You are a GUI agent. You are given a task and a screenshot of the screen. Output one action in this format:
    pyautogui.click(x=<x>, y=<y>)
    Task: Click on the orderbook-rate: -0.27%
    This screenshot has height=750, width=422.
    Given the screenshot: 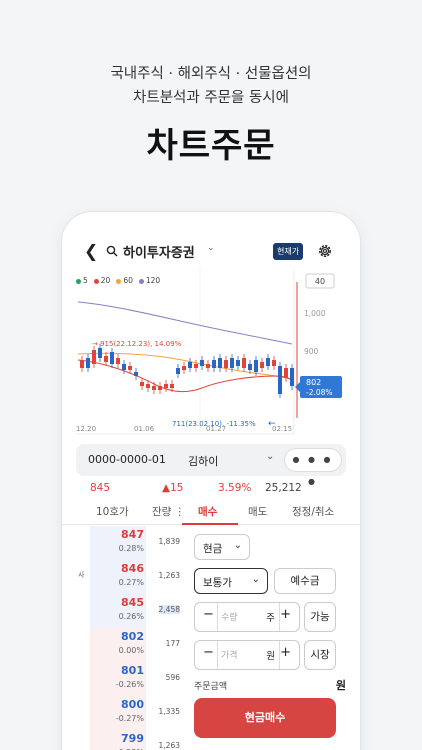 What is the action you would take?
    pyautogui.click(x=129, y=718)
    